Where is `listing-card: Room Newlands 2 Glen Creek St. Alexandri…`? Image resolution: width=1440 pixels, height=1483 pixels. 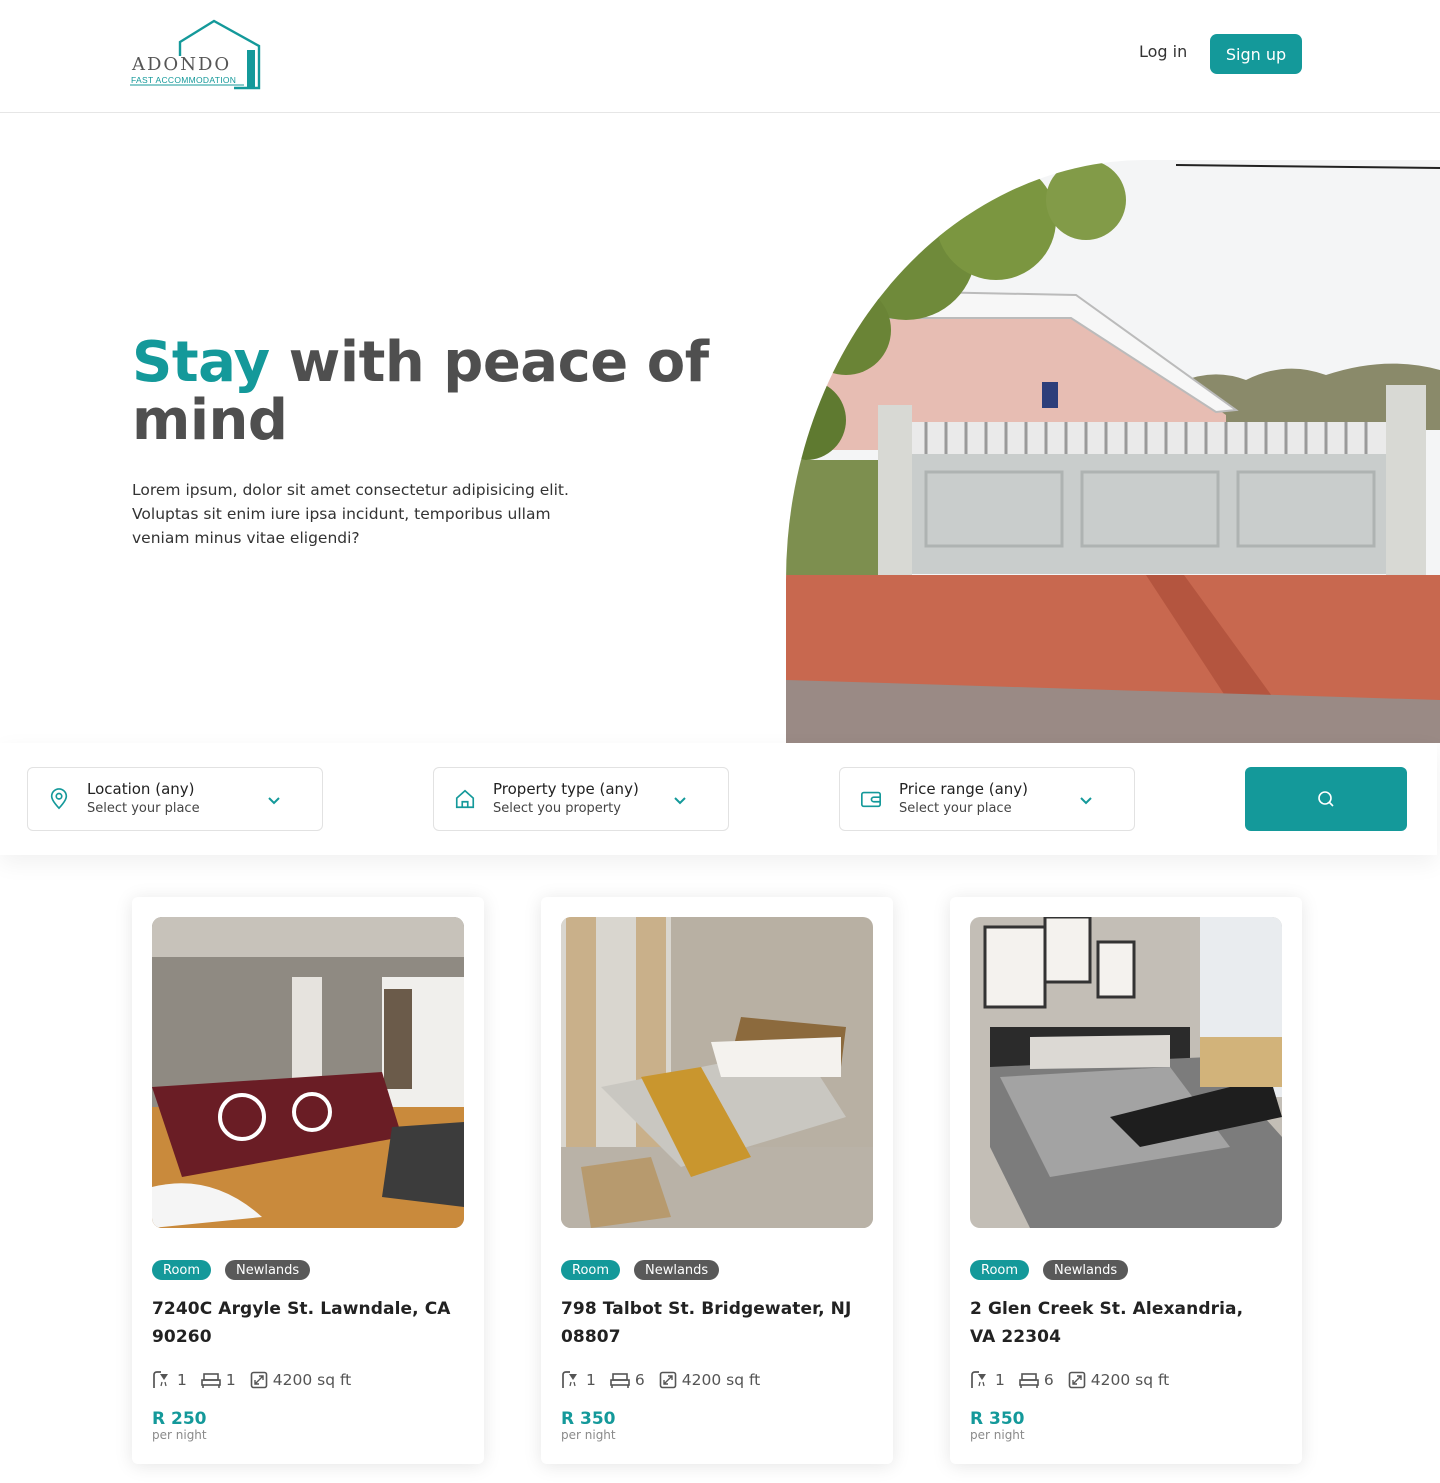
listing-card: Room Newlands 2 Glen Creek St. Alexandri… is located at coordinates (1126, 1180).